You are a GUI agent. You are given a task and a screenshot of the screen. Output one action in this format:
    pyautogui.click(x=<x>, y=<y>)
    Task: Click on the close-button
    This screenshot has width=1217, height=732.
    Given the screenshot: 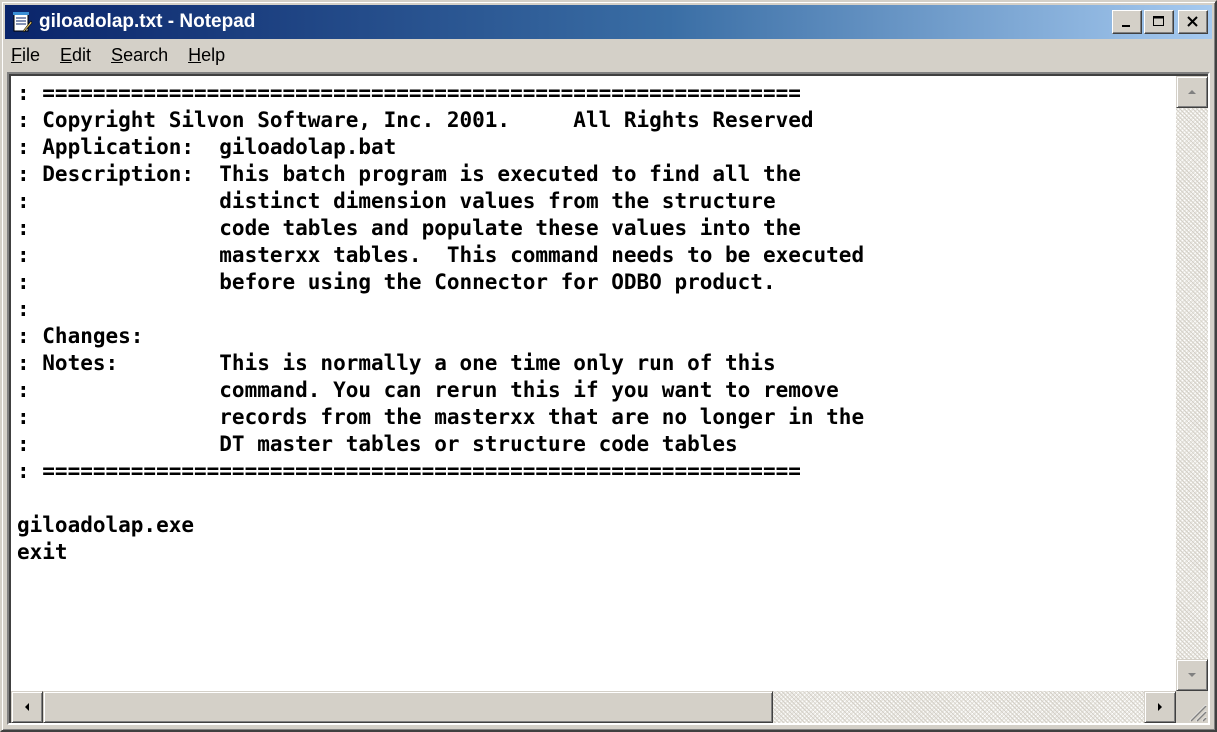 What is the action you would take?
    pyautogui.click(x=1193, y=22)
    